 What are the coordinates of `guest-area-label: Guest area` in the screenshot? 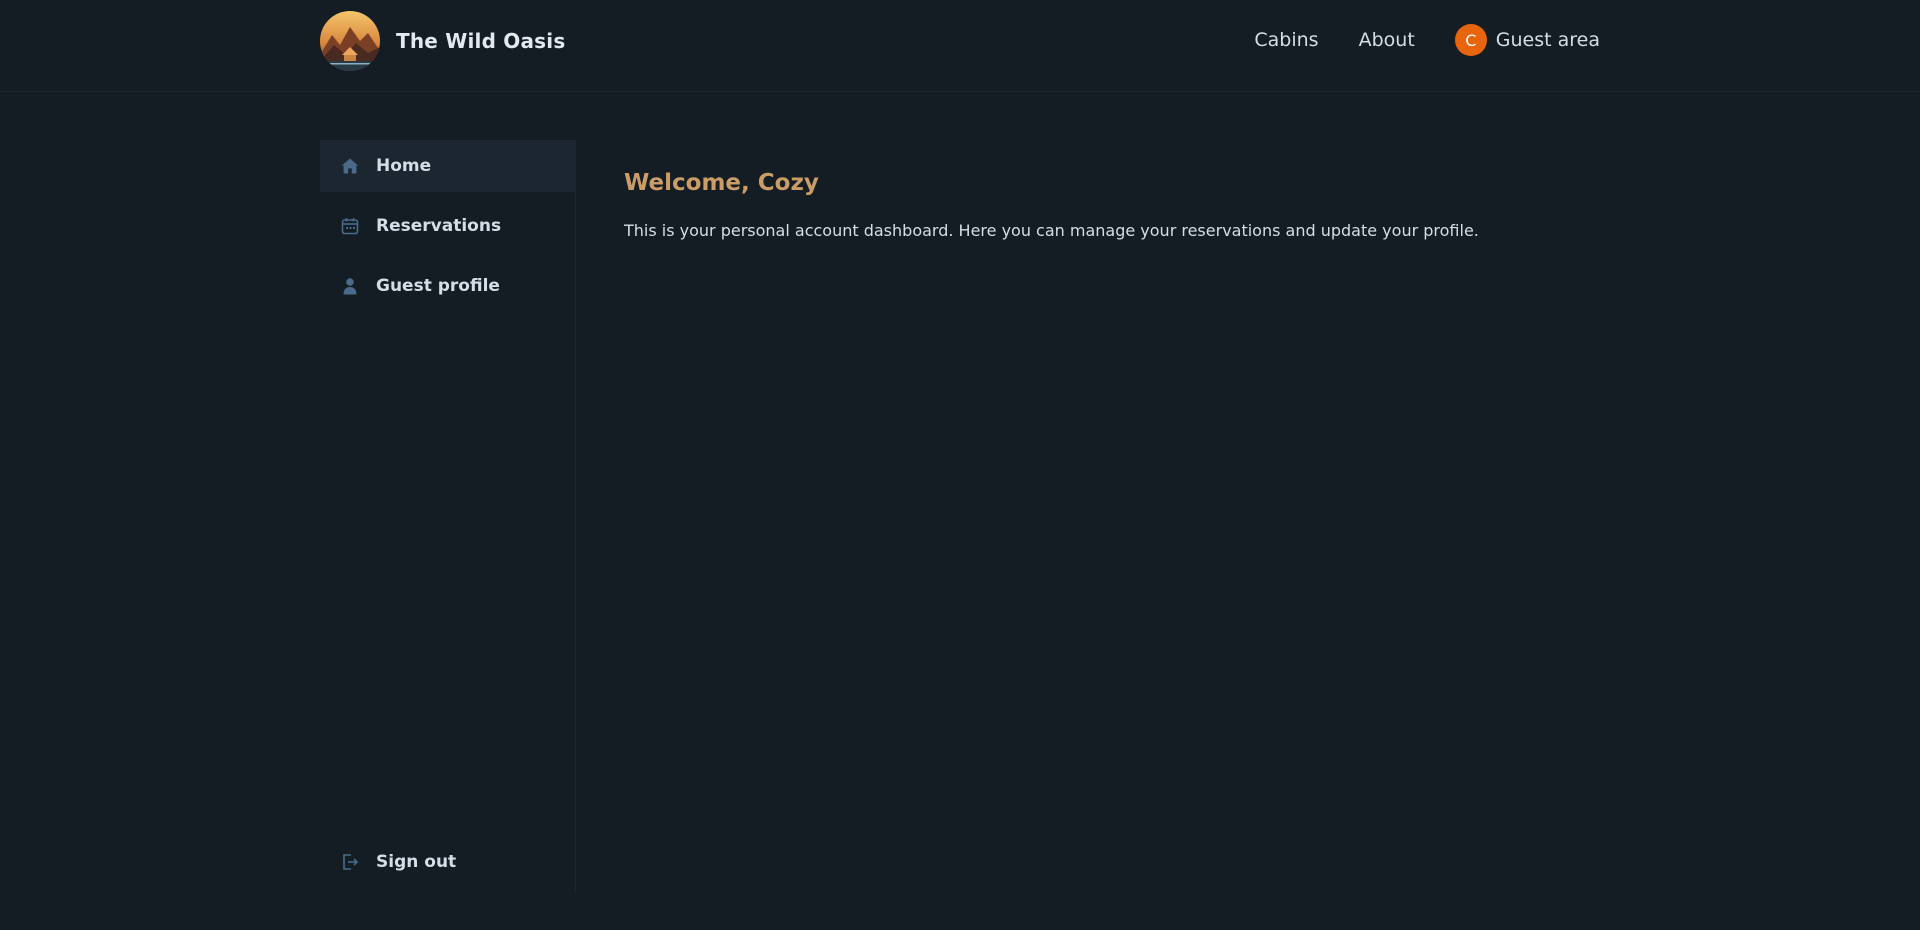 It's located at (1547, 40).